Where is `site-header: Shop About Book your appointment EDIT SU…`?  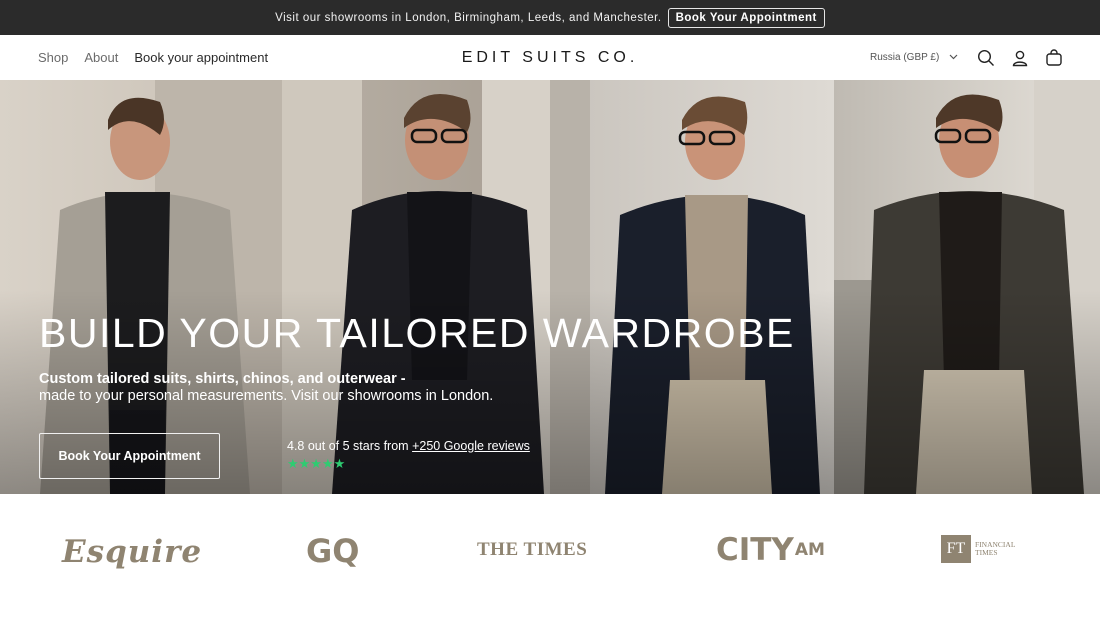 site-header: Shop About Book your appointment EDIT SU… is located at coordinates (550, 57).